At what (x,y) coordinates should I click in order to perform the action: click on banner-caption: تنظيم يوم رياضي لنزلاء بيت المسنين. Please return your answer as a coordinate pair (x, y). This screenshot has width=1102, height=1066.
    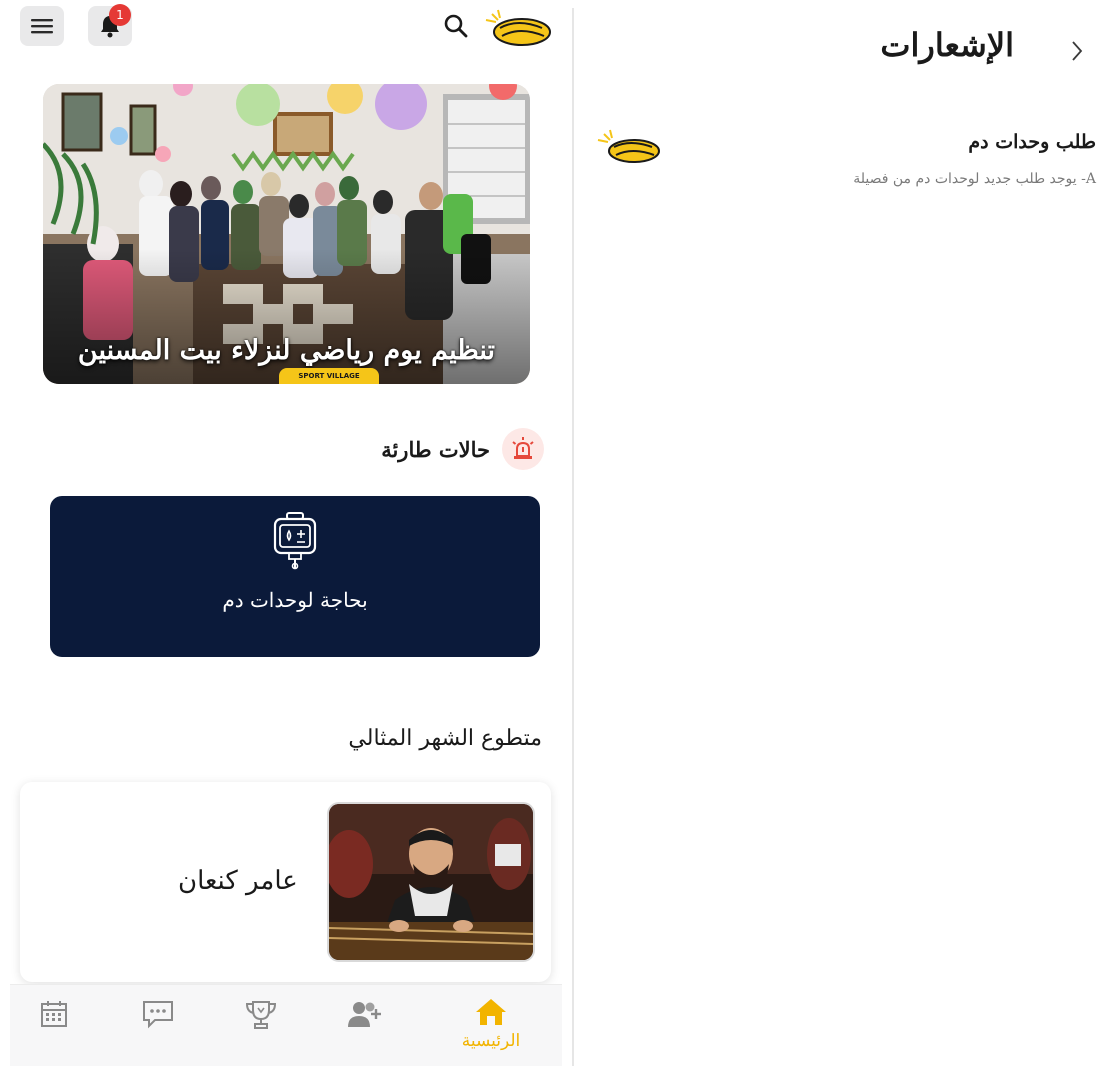
    Looking at the image, I should click on (286, 350).